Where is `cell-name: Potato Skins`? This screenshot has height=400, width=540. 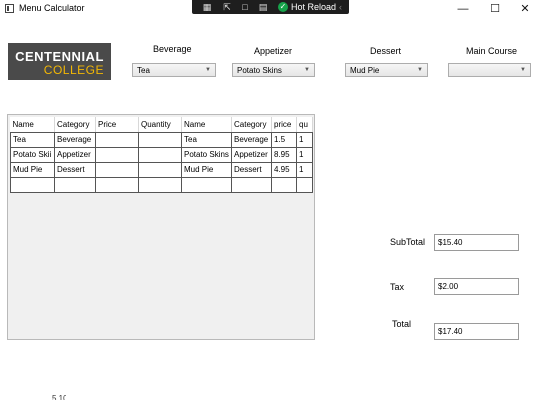
cell-name: Potato Skins is located at coordinates (206, 154).